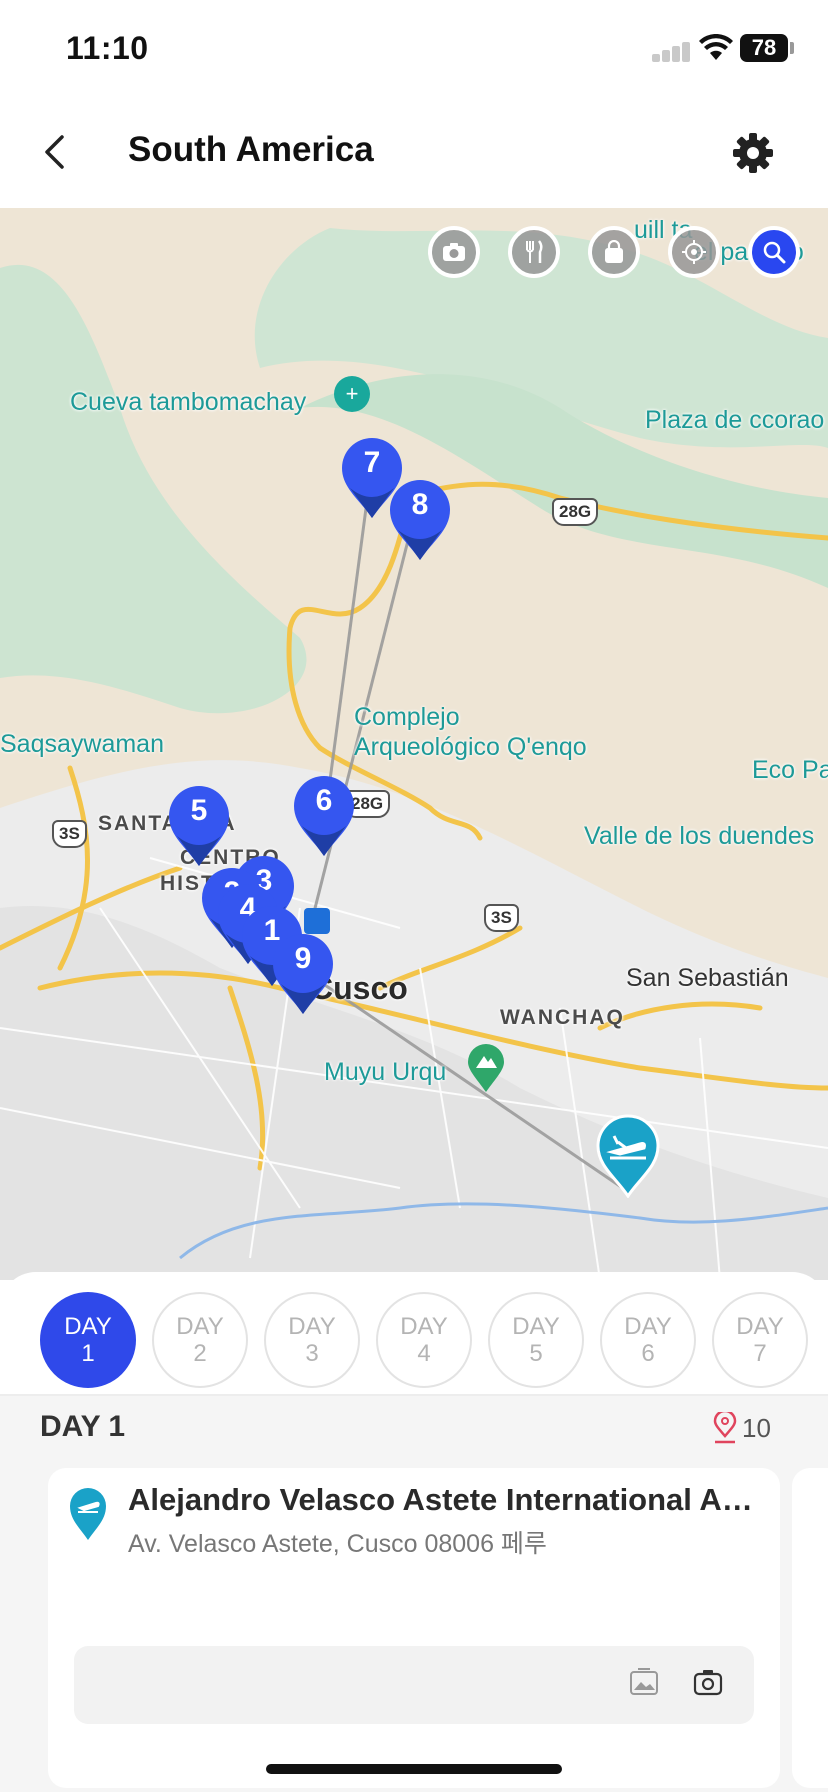 The height and width of the screenshot is (1792, 828). Describe the element at coordinates (707, 978) in the screenshot. I see `city-label: San Sebastián` at that location.